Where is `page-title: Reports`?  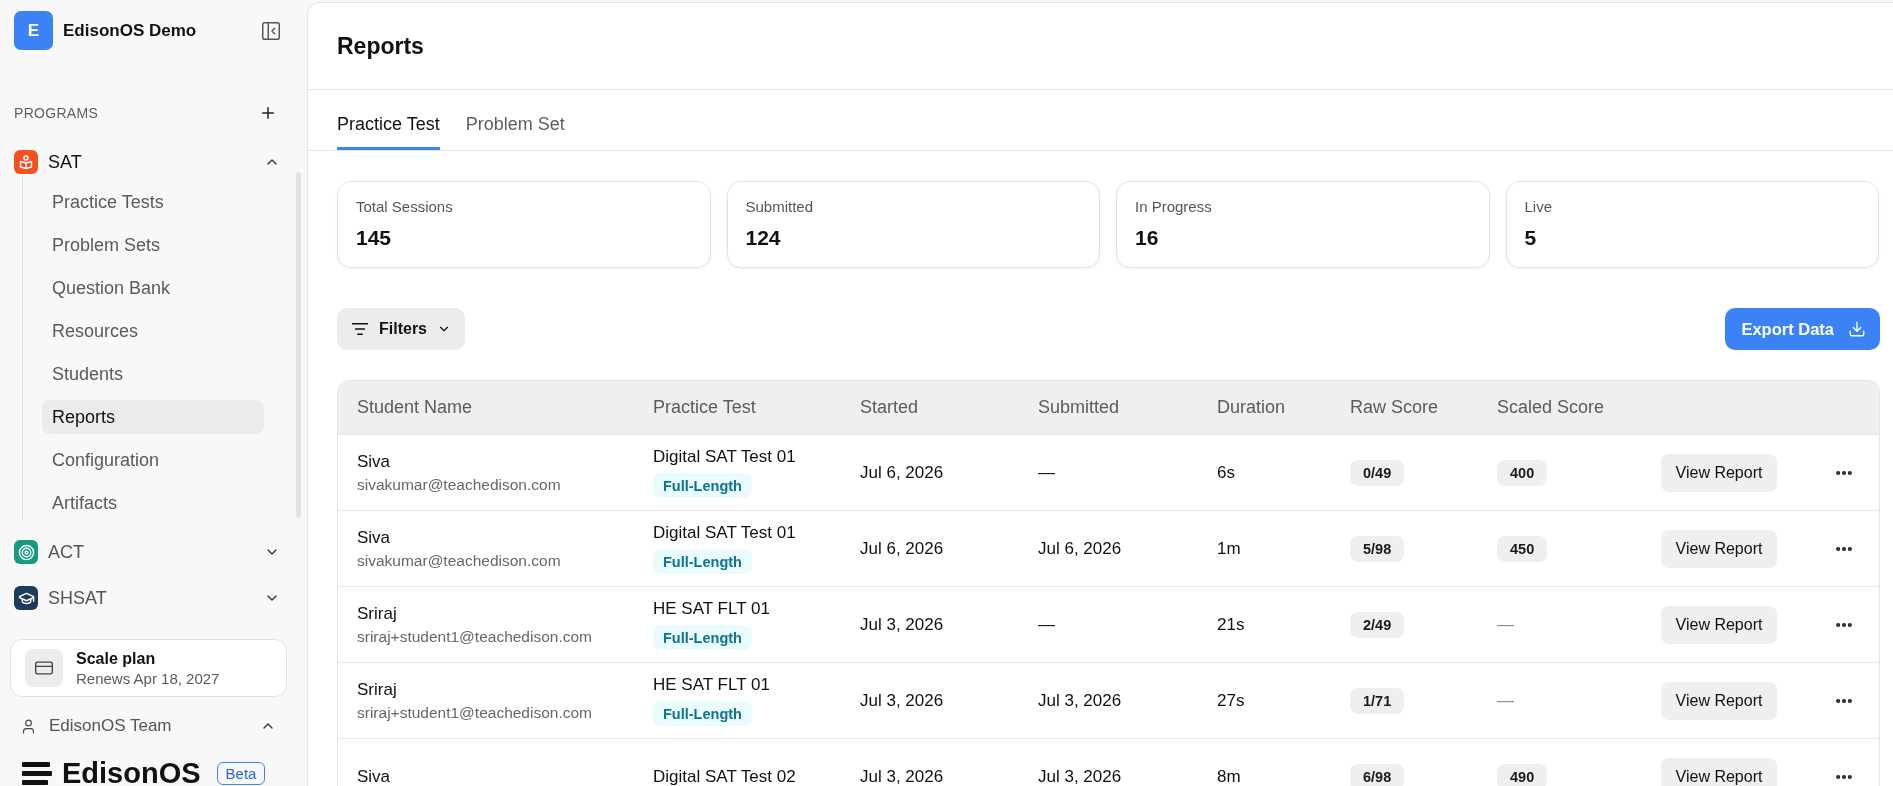
page-title: Reports is located at coordinates (380, 46).